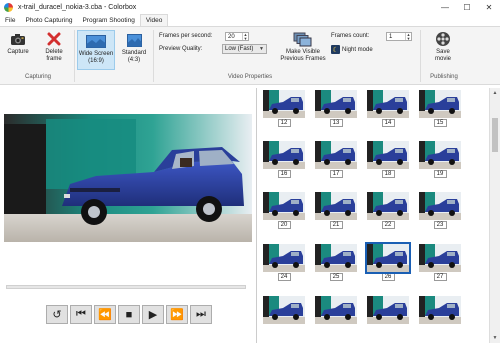 Image resolution: width=500 pixels, height=343 pixels. I want to click on wide-screen-label: Wide Screen (16:9), so click(96, 57).